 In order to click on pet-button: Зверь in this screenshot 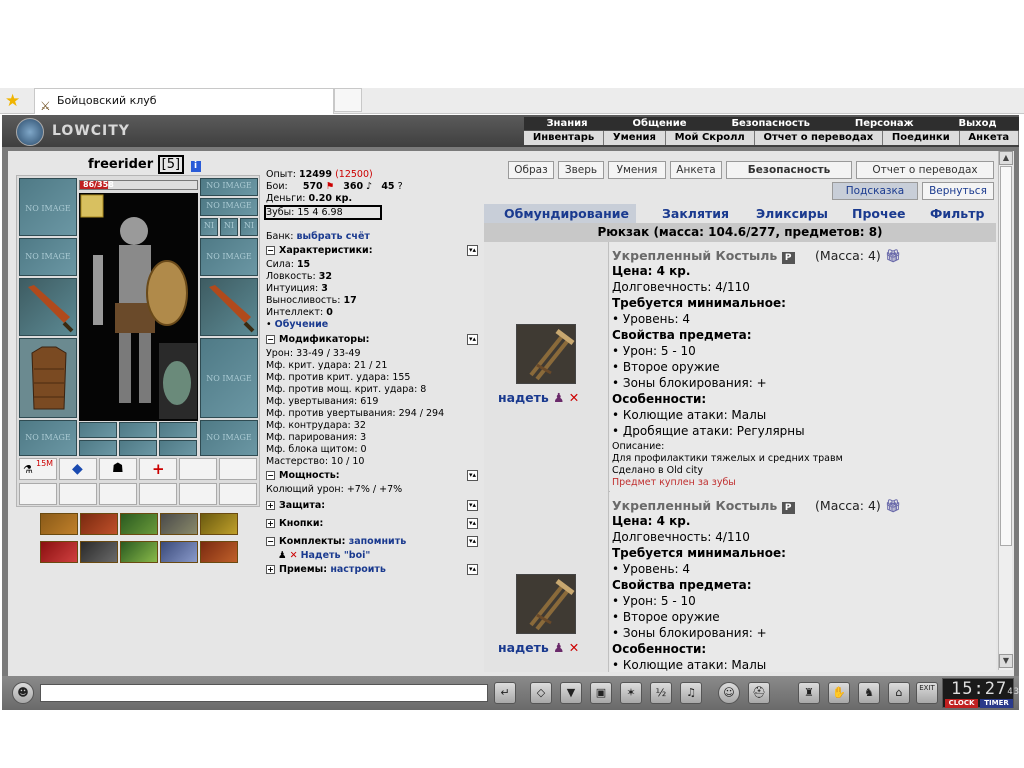, I will do `click(581, 170)`.